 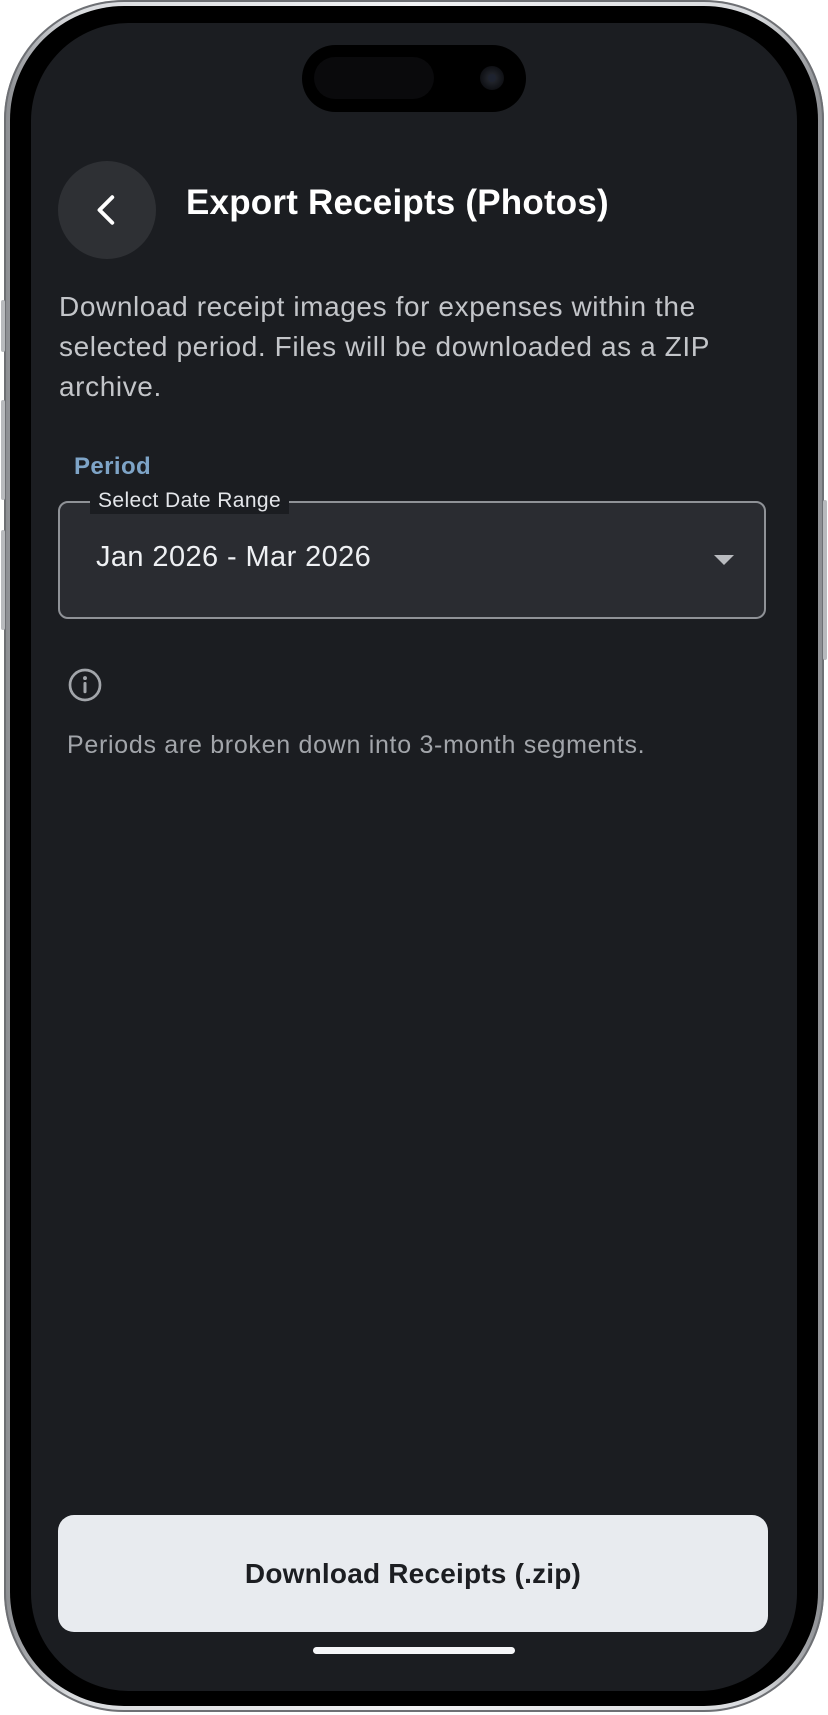 I want to click on download-receipts-button: Download Receipts (.zip), so click(x=413, y=1573).